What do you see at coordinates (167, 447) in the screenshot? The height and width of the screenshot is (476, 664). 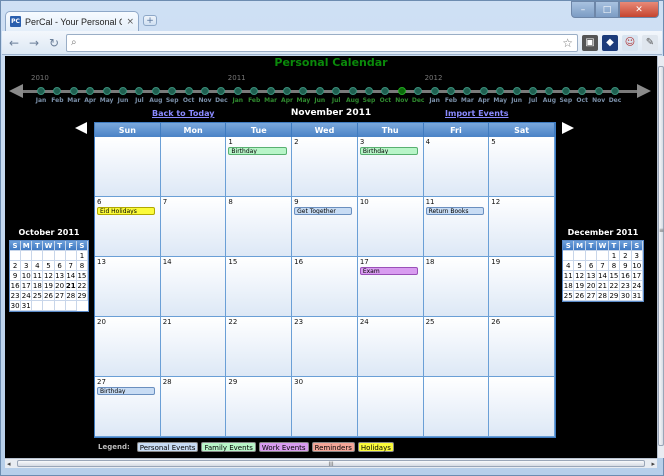 I see `legend-item: Personal Events` at bounding box center [167, 447].